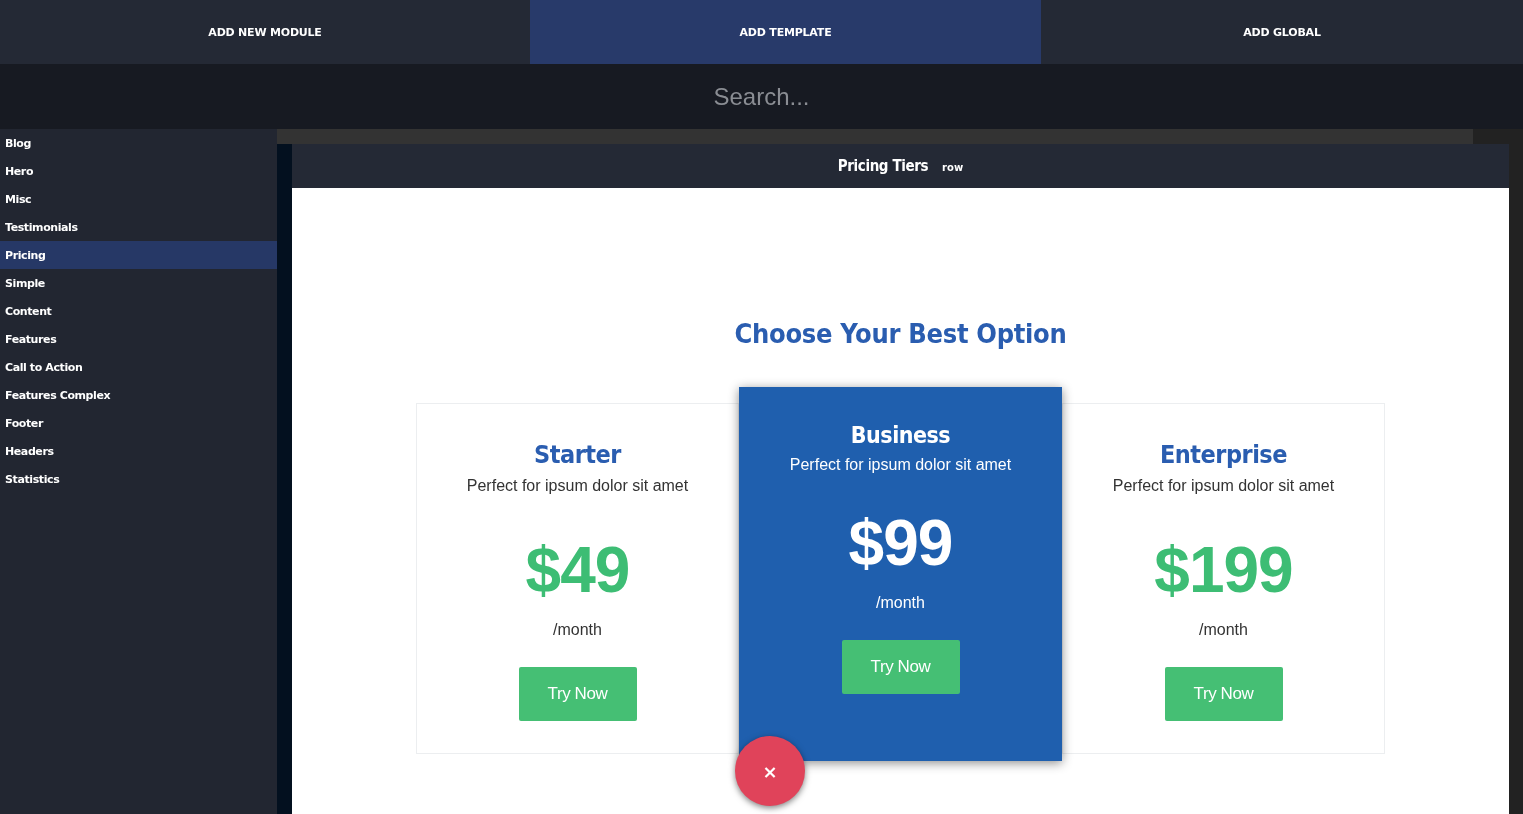 The height and width of the screenshot is (814, 1523). What do you see at coordinates (1223, 454) in the screenshot?
I see `plan-name: Enterprise` at bounding box center [1223, 454].